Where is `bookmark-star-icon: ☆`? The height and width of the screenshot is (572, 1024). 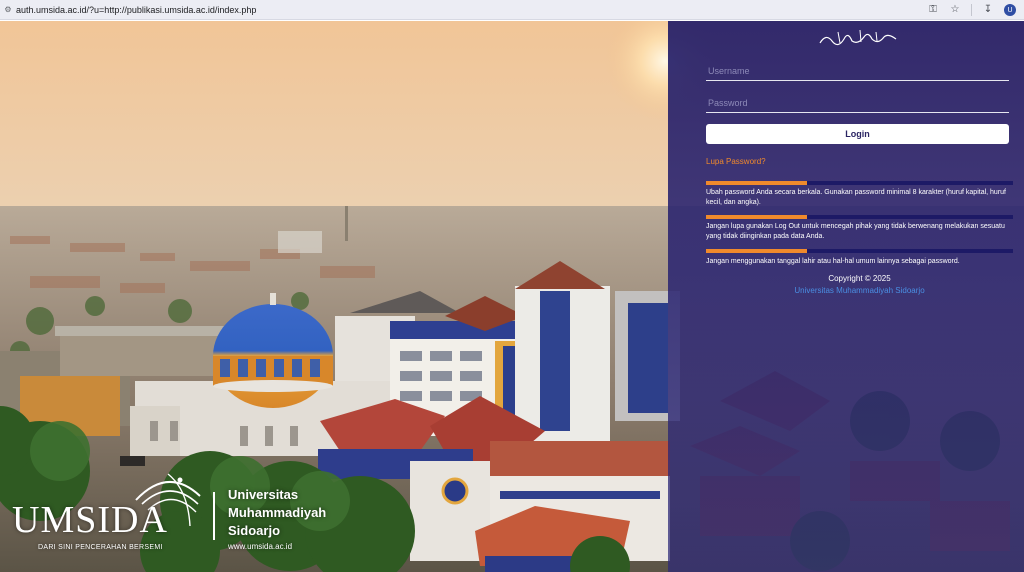 bookmark-star-icon: ☆ is located at coordinates (955, 10).